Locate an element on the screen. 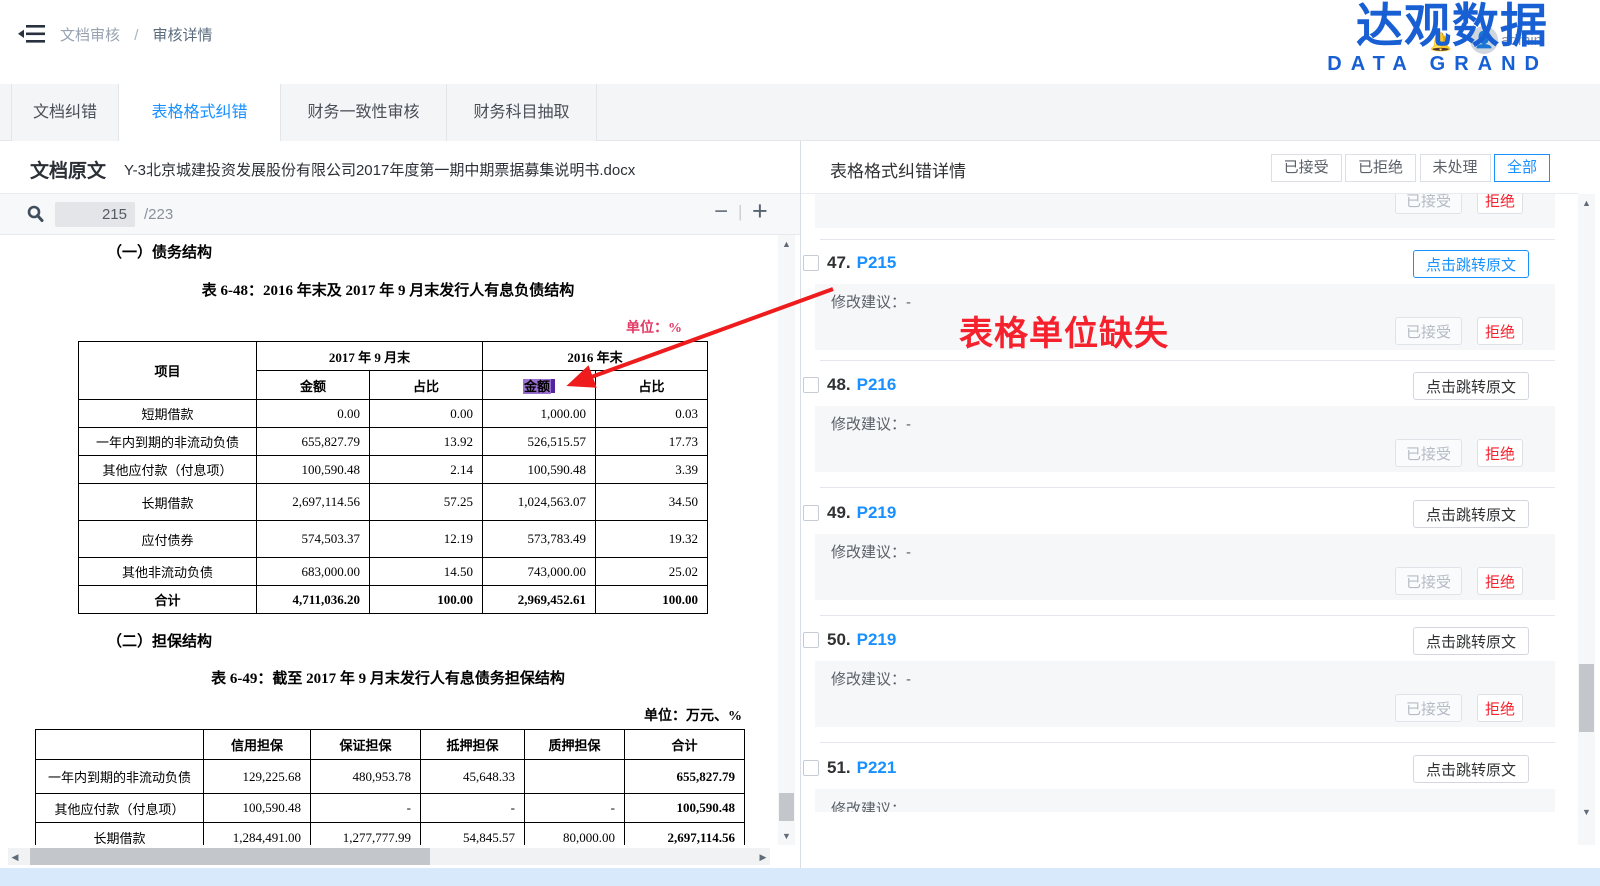 This screenshot has width=1600, height=886. table-row: 其他应付款（付息项） 100,590.48 2.14 100,590.48 3.39 is located at coordinates (393, 469).